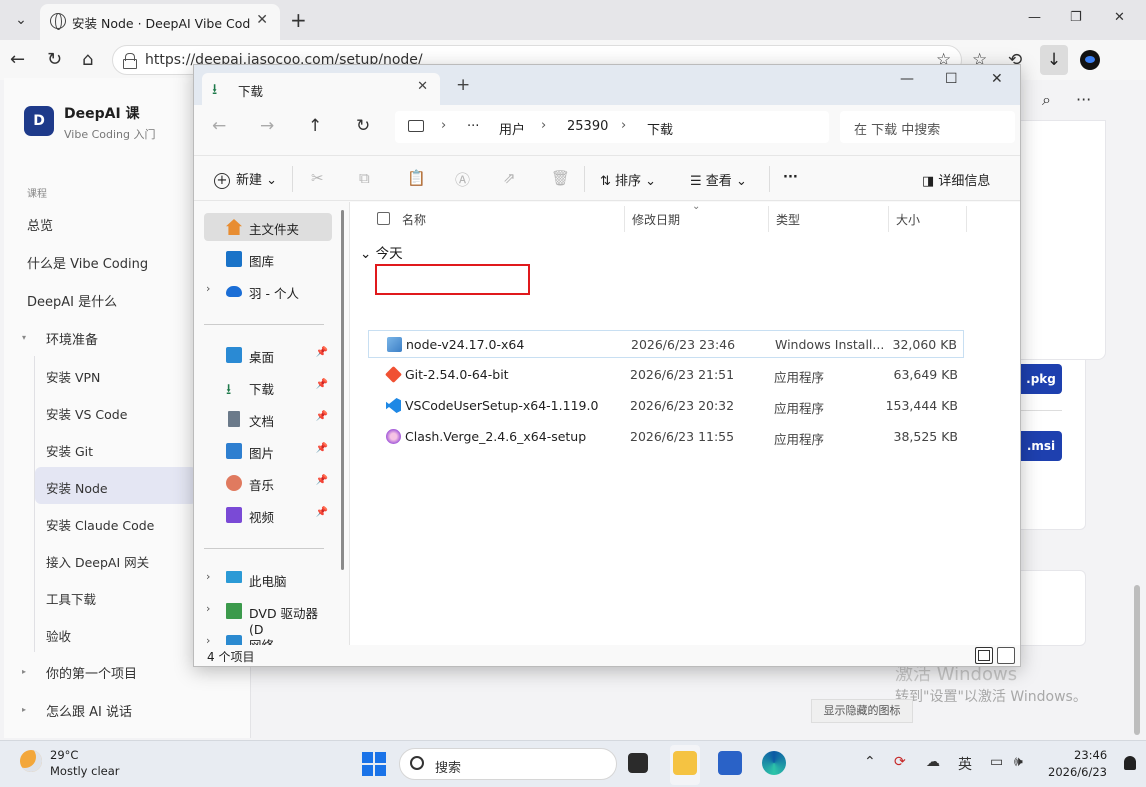 Image resolution: width=1146 pixels, height=787 pixels. I want to click on nav-item-gallery: 图库, so click(268, 259).